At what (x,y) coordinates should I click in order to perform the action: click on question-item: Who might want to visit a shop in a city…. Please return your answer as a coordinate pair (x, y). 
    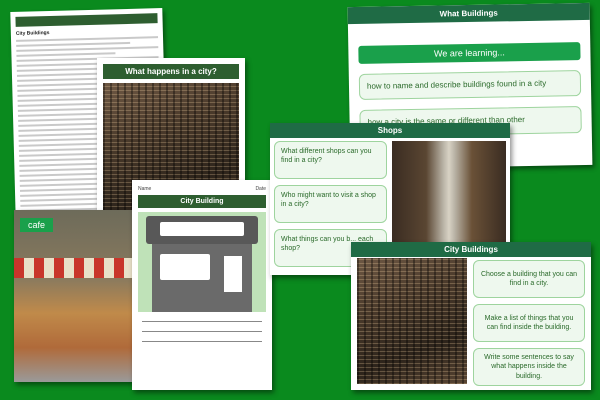
    Looking at the image, I should click on (330, 204).